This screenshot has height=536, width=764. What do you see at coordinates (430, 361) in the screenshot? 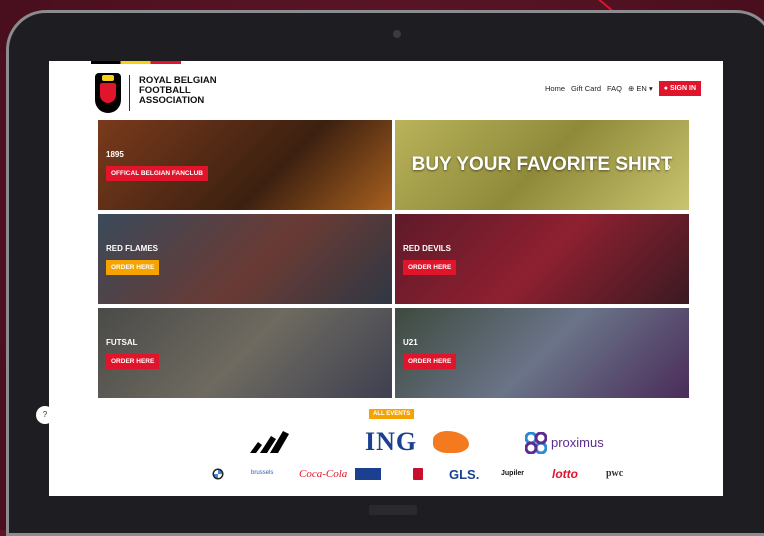
I see `u21-order-button: ORDER HERE` at bounding box center [430, 361].